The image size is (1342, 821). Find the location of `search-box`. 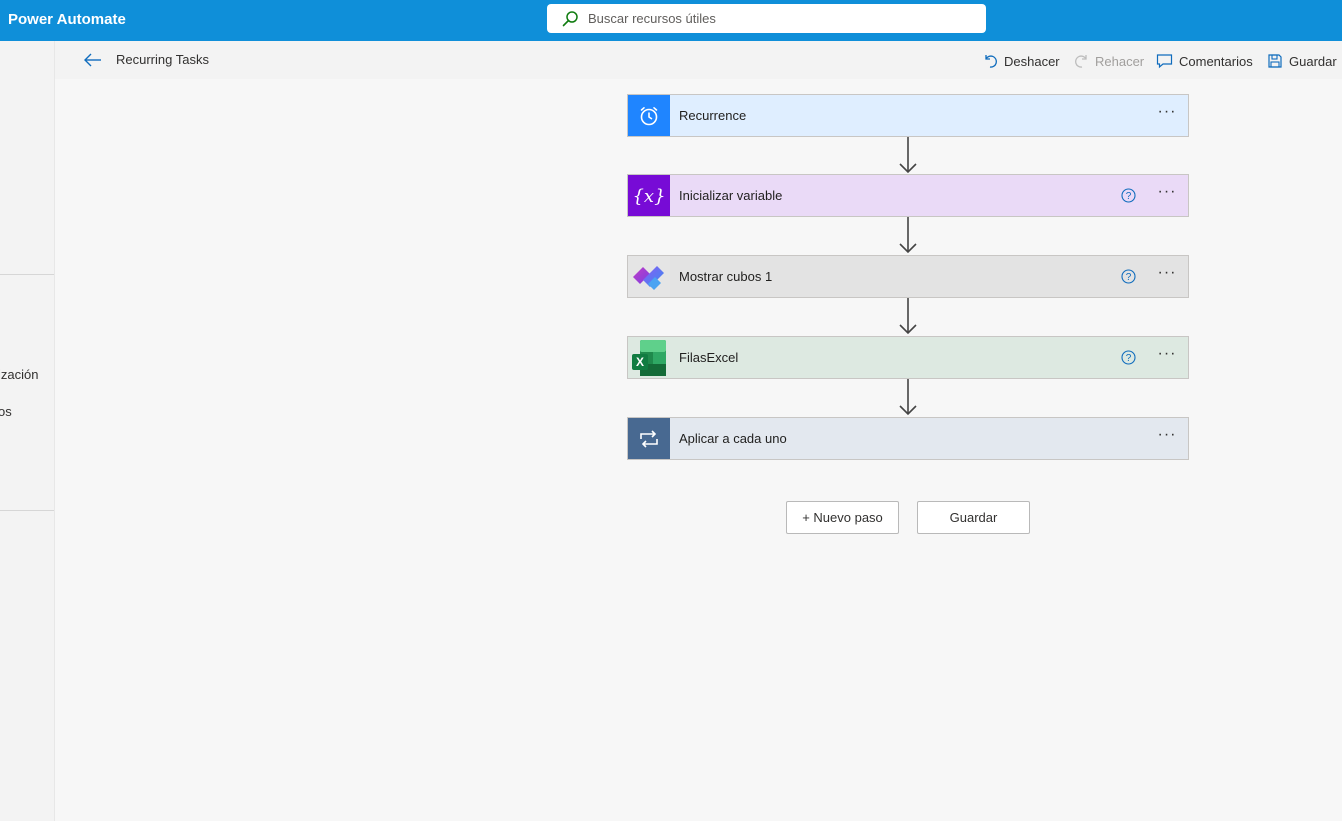

search-box is located at coordinates (766, 18).